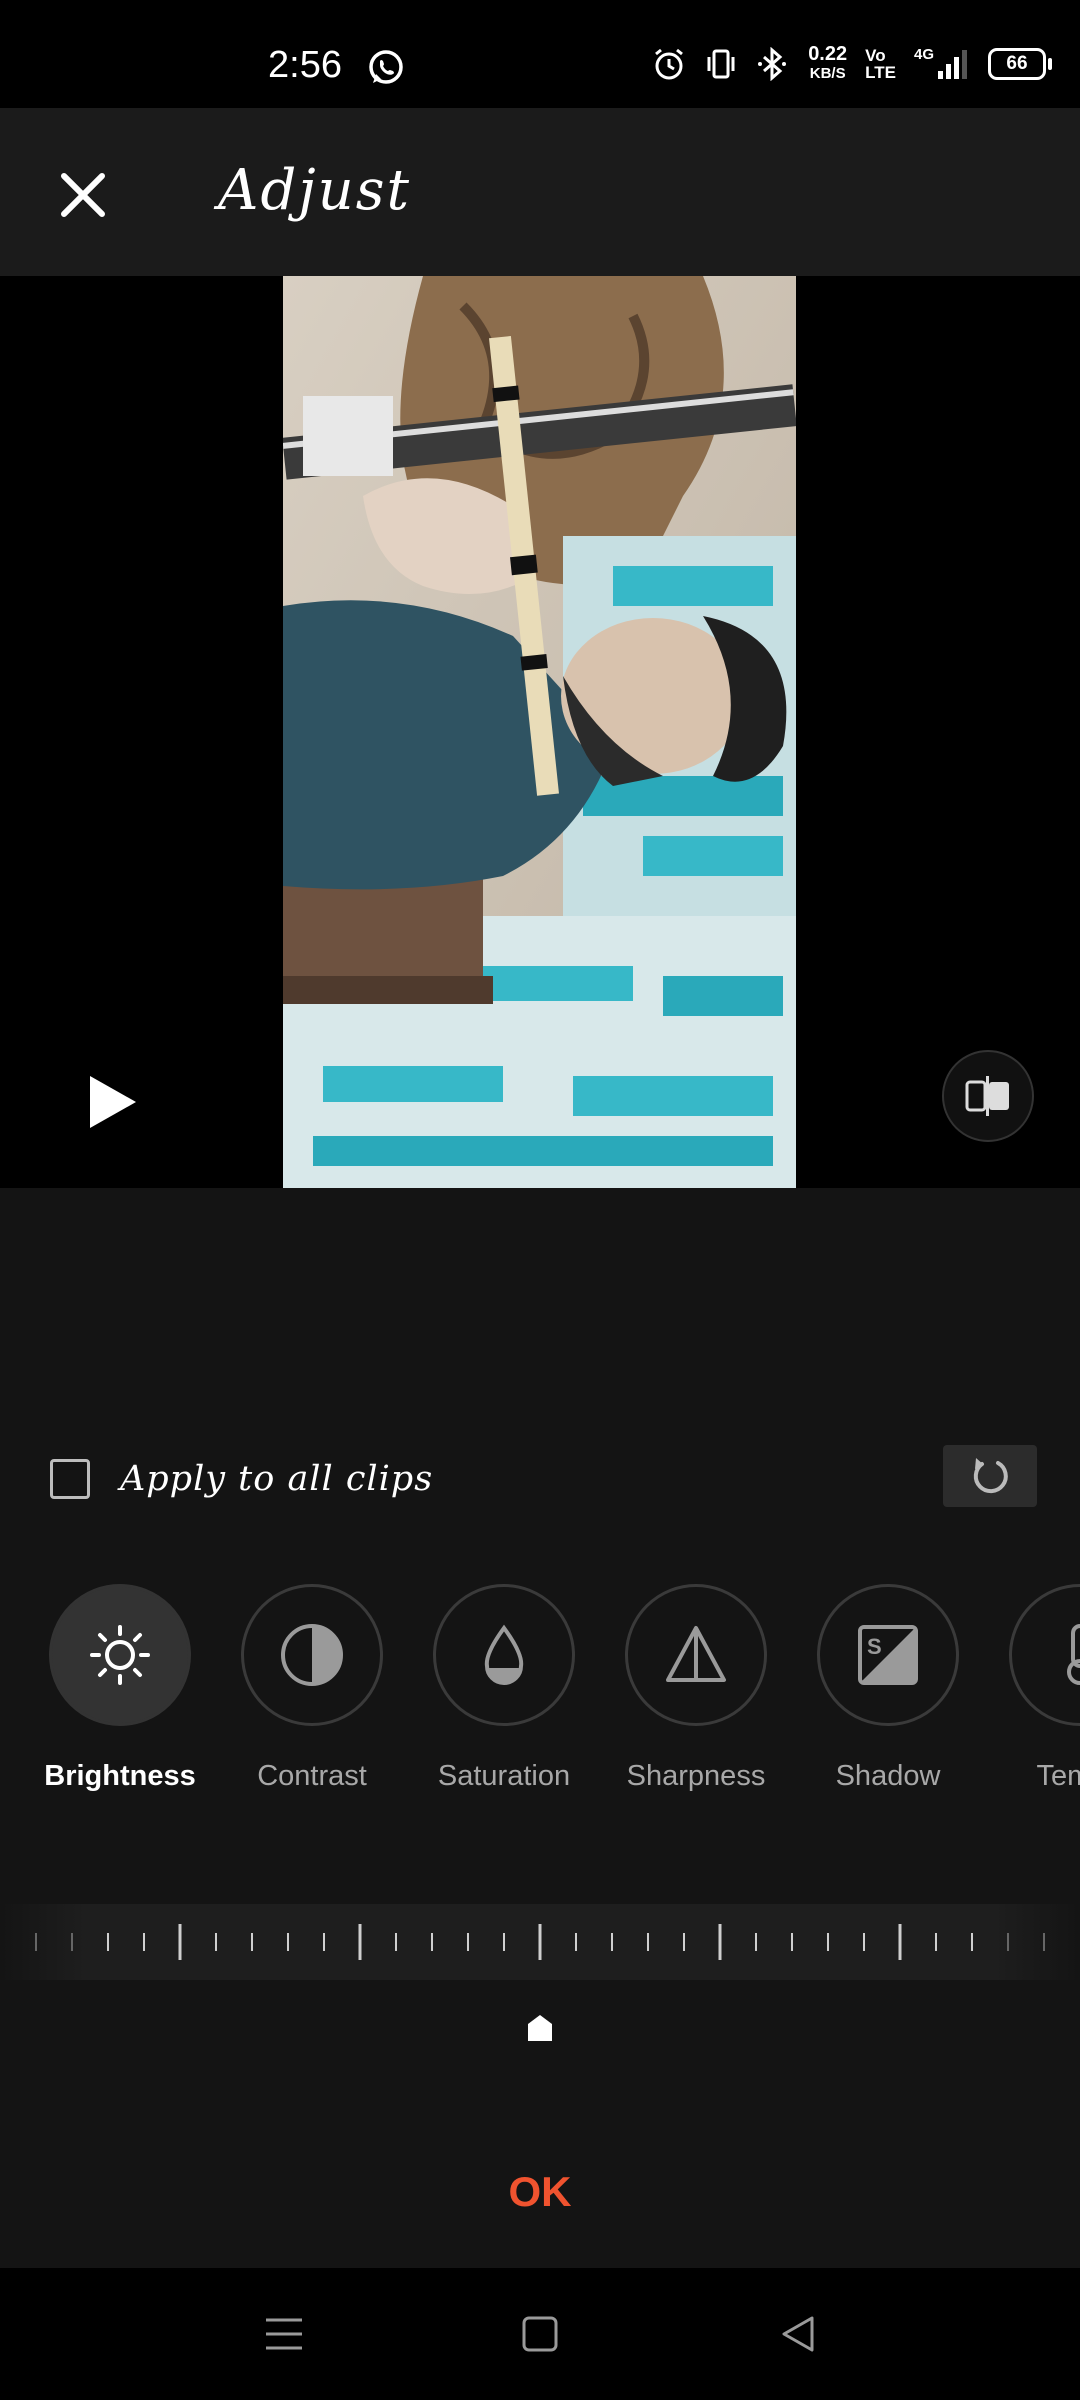  What do you see at coordinates (120, 1688) in the screenshot?
I see `tool-brightness: Brightness` at bounding box center [120, 1688].